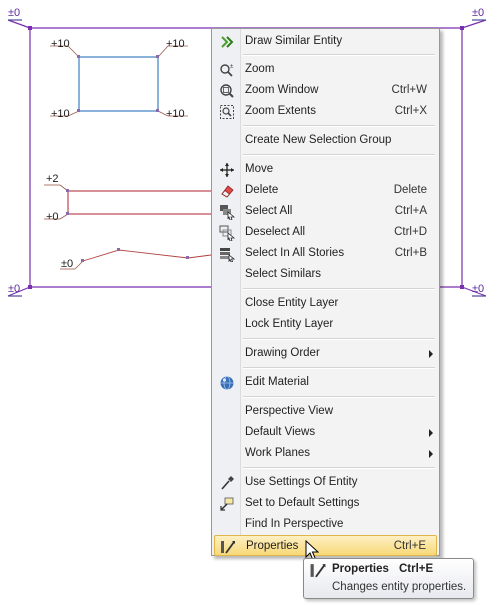 Image resolution: width=501 pixels, height=607 pixels. Describe the element at coordinates (227, 503) in the screenshot. I see `default-settings-icon` at that location.